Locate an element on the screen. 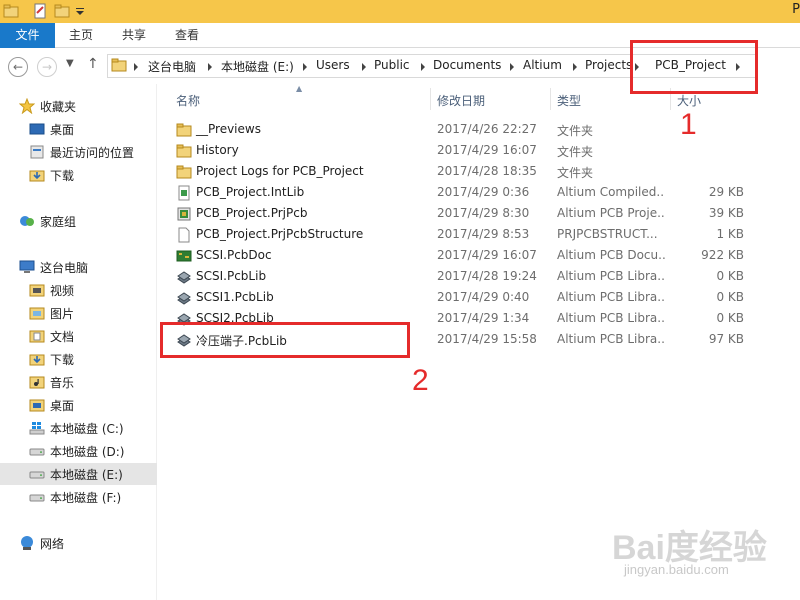 This screenshot has width=800, height=600. breadcrumb-users: Users is located at coordinates (333, 65).